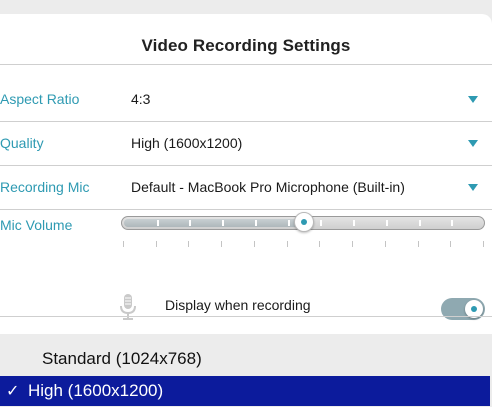 The image size is (492, 407). Describe the element at coordinates (45, 187) in the screenshot. I see `recording-mic-label: Recording Mic` at that location.